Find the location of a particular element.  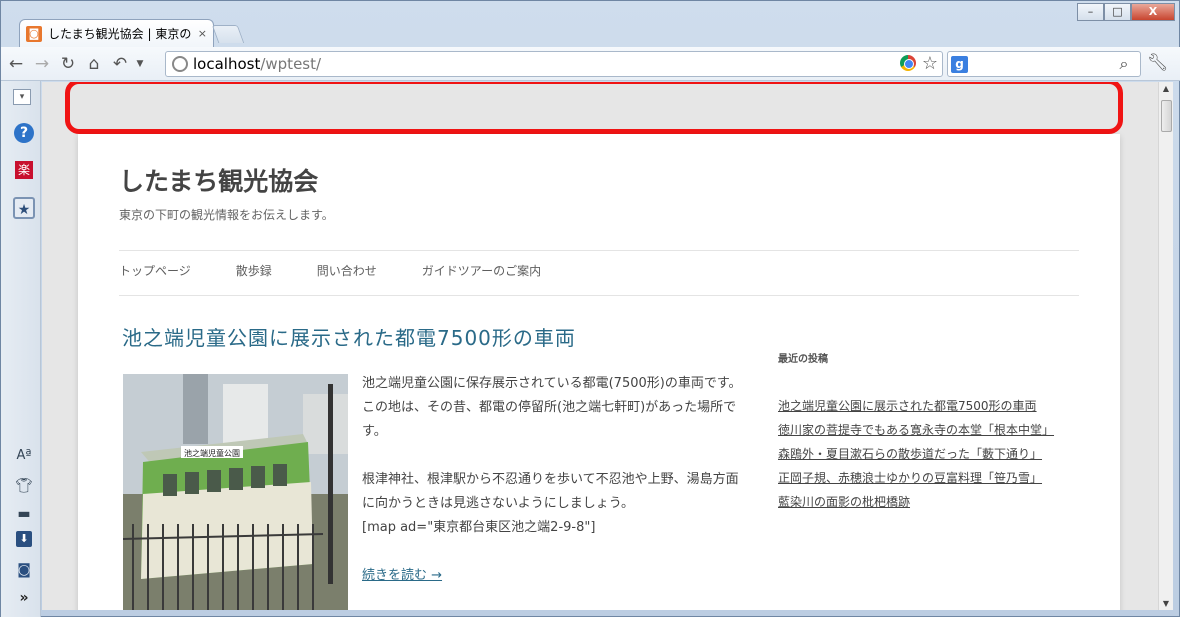

search-button: ⌕ is located at coordinates (1124, 64).